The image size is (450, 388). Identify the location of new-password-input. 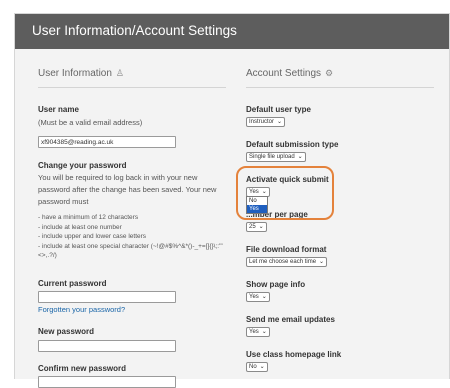
(107, 346).